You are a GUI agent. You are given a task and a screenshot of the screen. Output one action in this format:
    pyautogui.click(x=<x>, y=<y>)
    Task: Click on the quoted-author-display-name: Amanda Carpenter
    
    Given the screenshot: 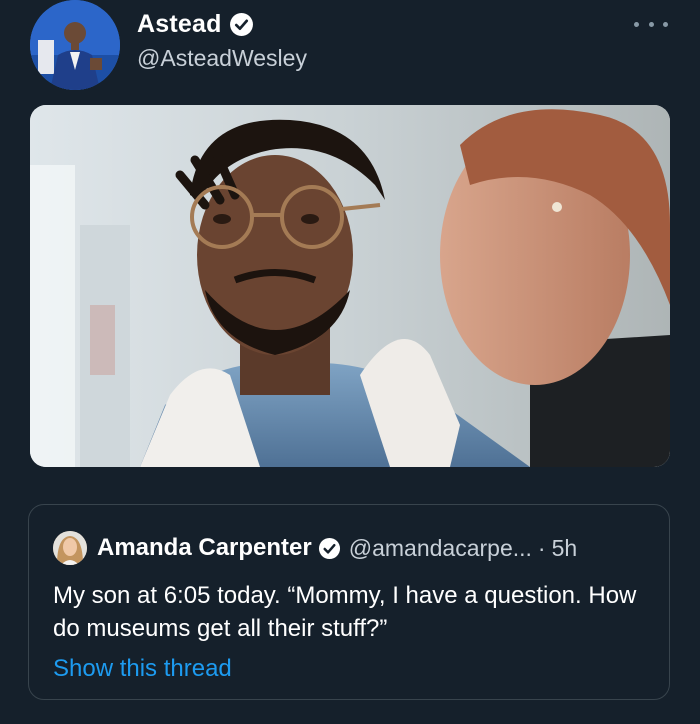 What is the action you would take?
    pyautogui.click(x=204, y=548)
    